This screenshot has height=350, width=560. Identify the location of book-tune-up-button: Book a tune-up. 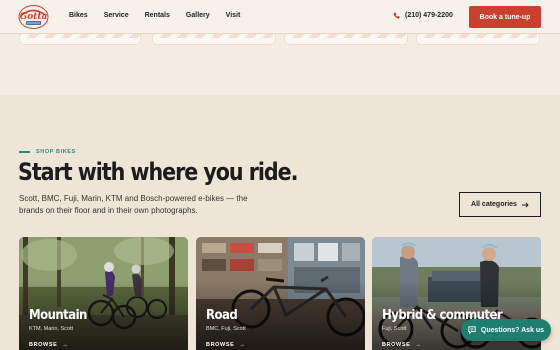
(505, 17).